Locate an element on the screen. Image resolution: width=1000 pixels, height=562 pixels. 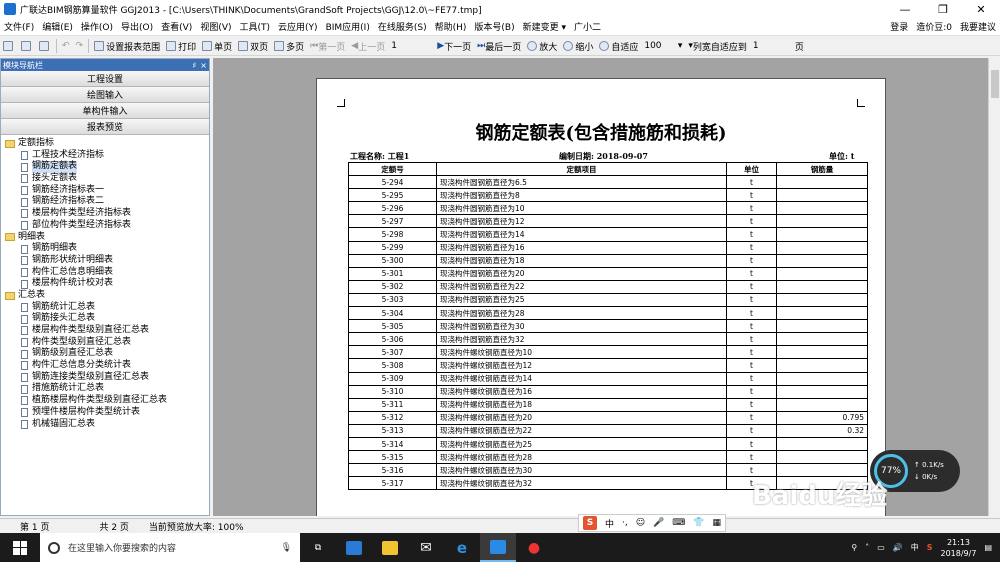
undo-button: ↶ is located at coordinates (66, 46).